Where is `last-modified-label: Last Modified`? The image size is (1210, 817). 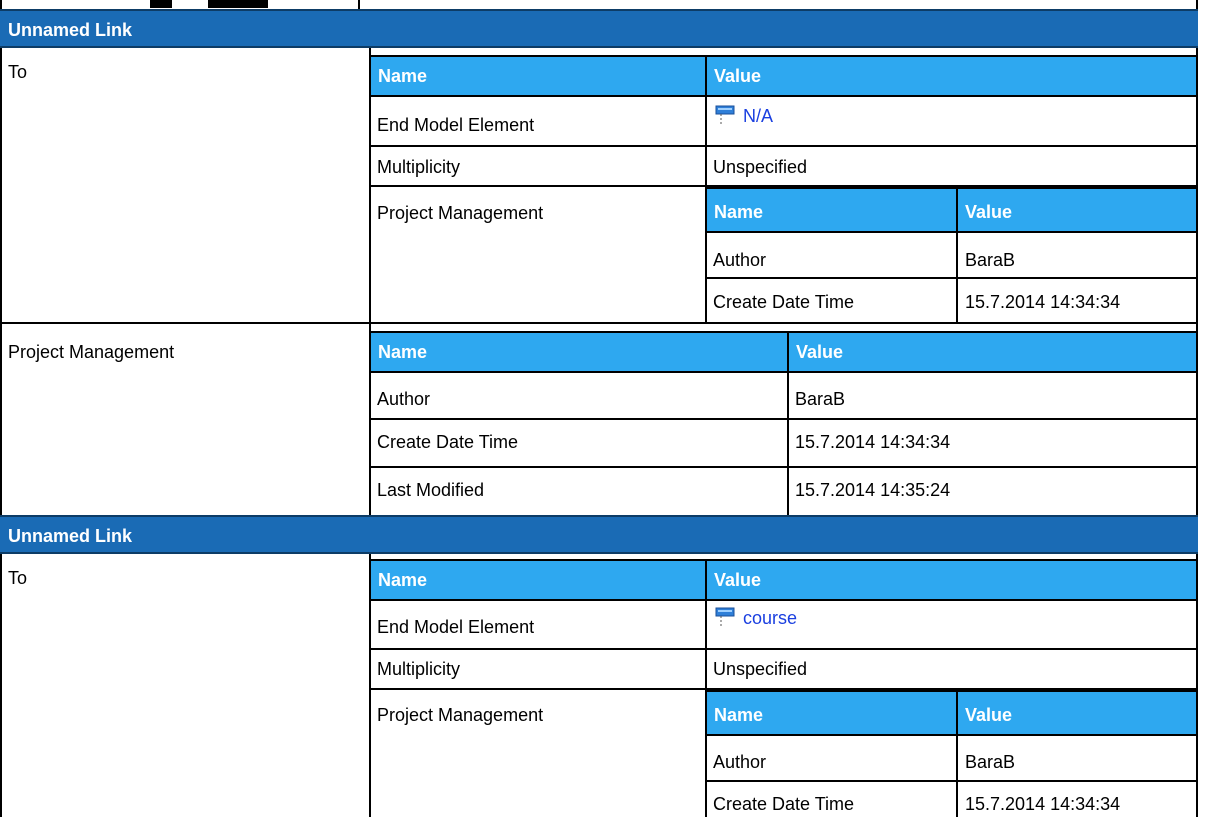
last-modified-label: Last Modified is located at coordinates (431, 490).